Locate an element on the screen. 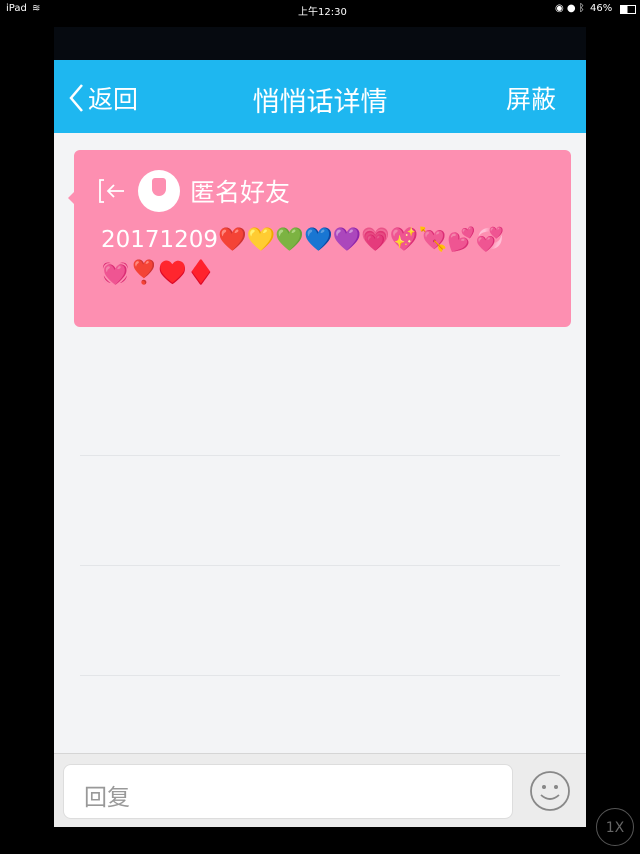 The height and width of the screenshot is (854, 640). emoji-icon is located at coordinates (550, 791).